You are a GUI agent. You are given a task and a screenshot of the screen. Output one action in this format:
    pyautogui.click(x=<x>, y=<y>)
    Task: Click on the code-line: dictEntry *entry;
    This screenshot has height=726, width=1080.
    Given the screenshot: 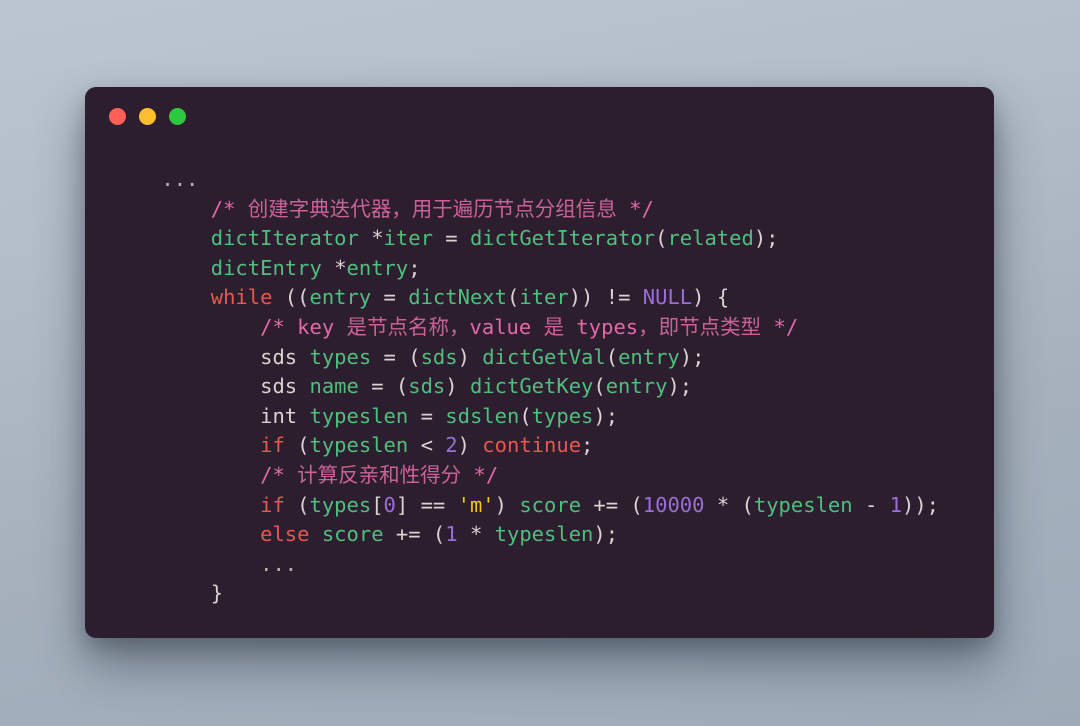 What is the action you would take?
    pyautogui.click(x=548, y=269)
    